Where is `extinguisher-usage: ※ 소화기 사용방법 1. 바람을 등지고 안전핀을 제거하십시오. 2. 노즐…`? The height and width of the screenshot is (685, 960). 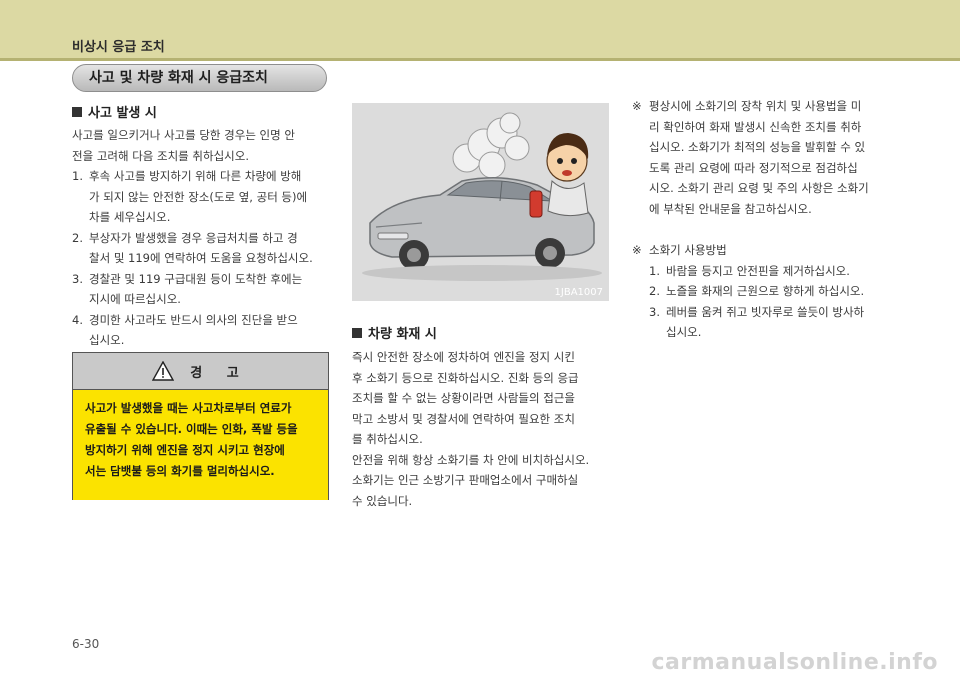
extinguisher-usage: ※ 소화기 사용방법 1. 바람을 등지고 안전핀을 제거하십시오. 2. 노즐… is located at coordinates (767, 291).